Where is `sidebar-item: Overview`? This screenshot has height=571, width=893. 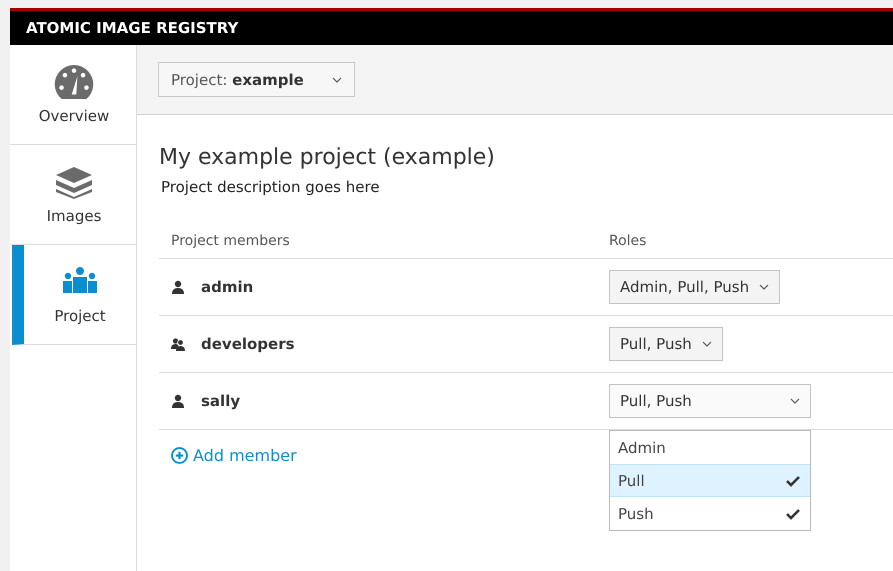 sidebar-item: Overview is located at coordinates (73, 95).